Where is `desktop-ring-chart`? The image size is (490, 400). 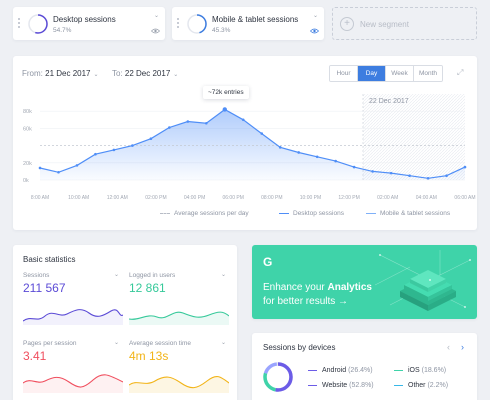 desktop-ring-chart is located at coordinates (38, 24).